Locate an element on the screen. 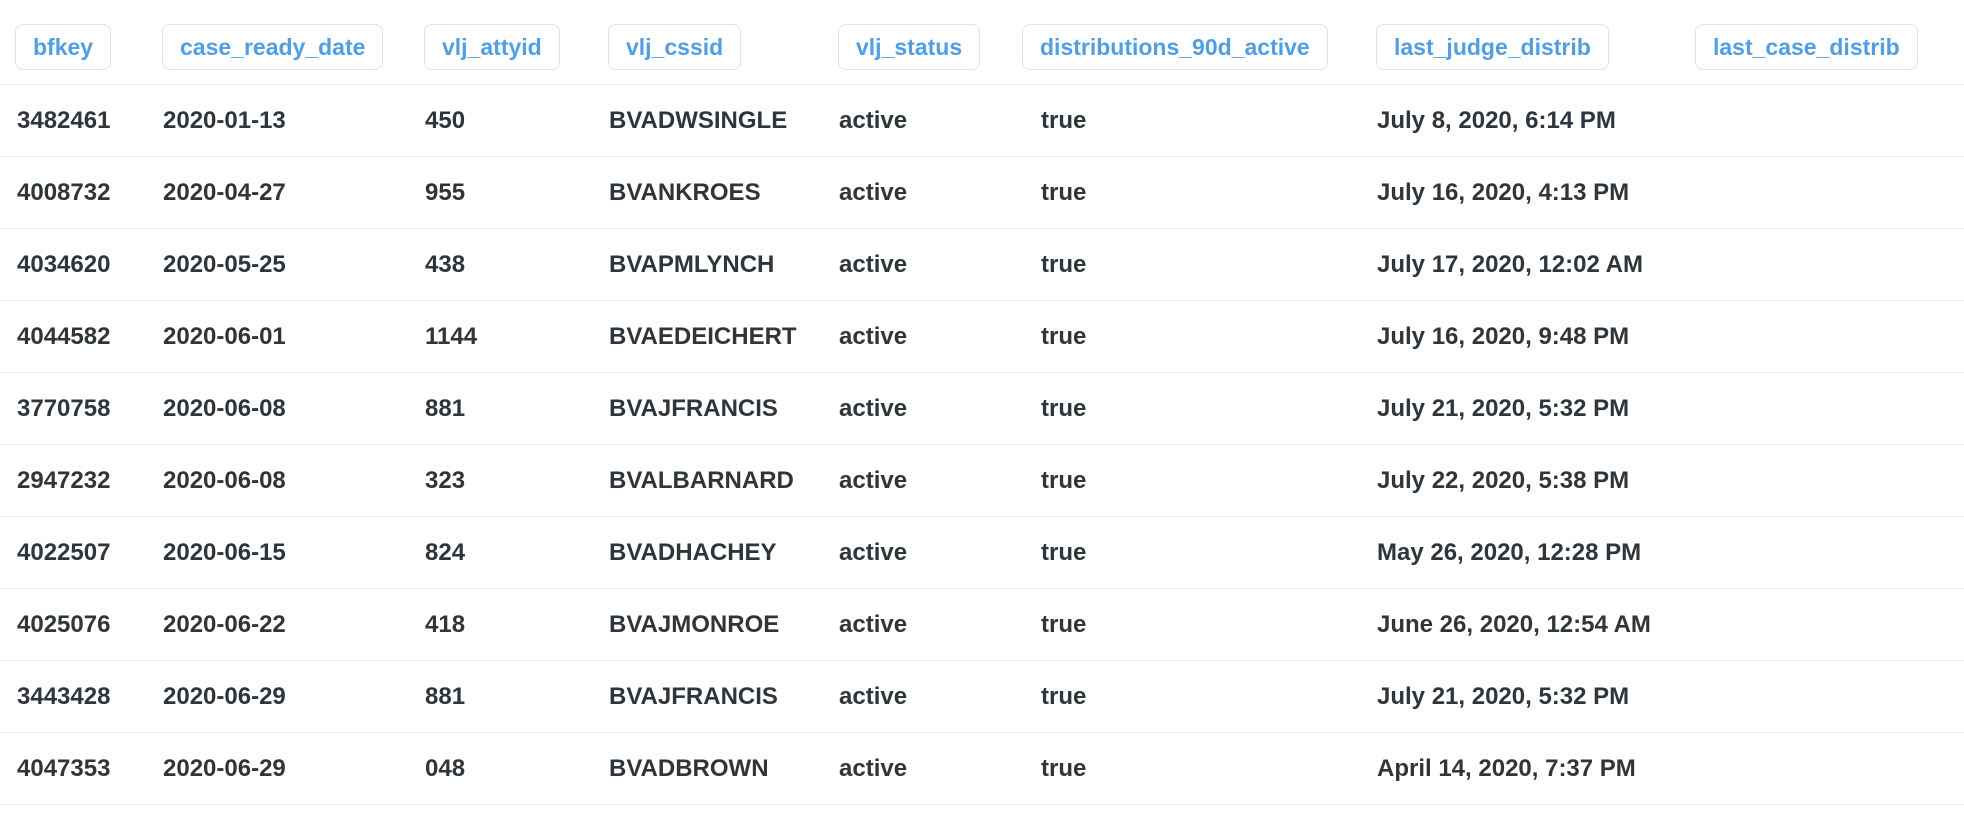  table-cell-bfkey: 4008732 is located at coordinates (64, 192).